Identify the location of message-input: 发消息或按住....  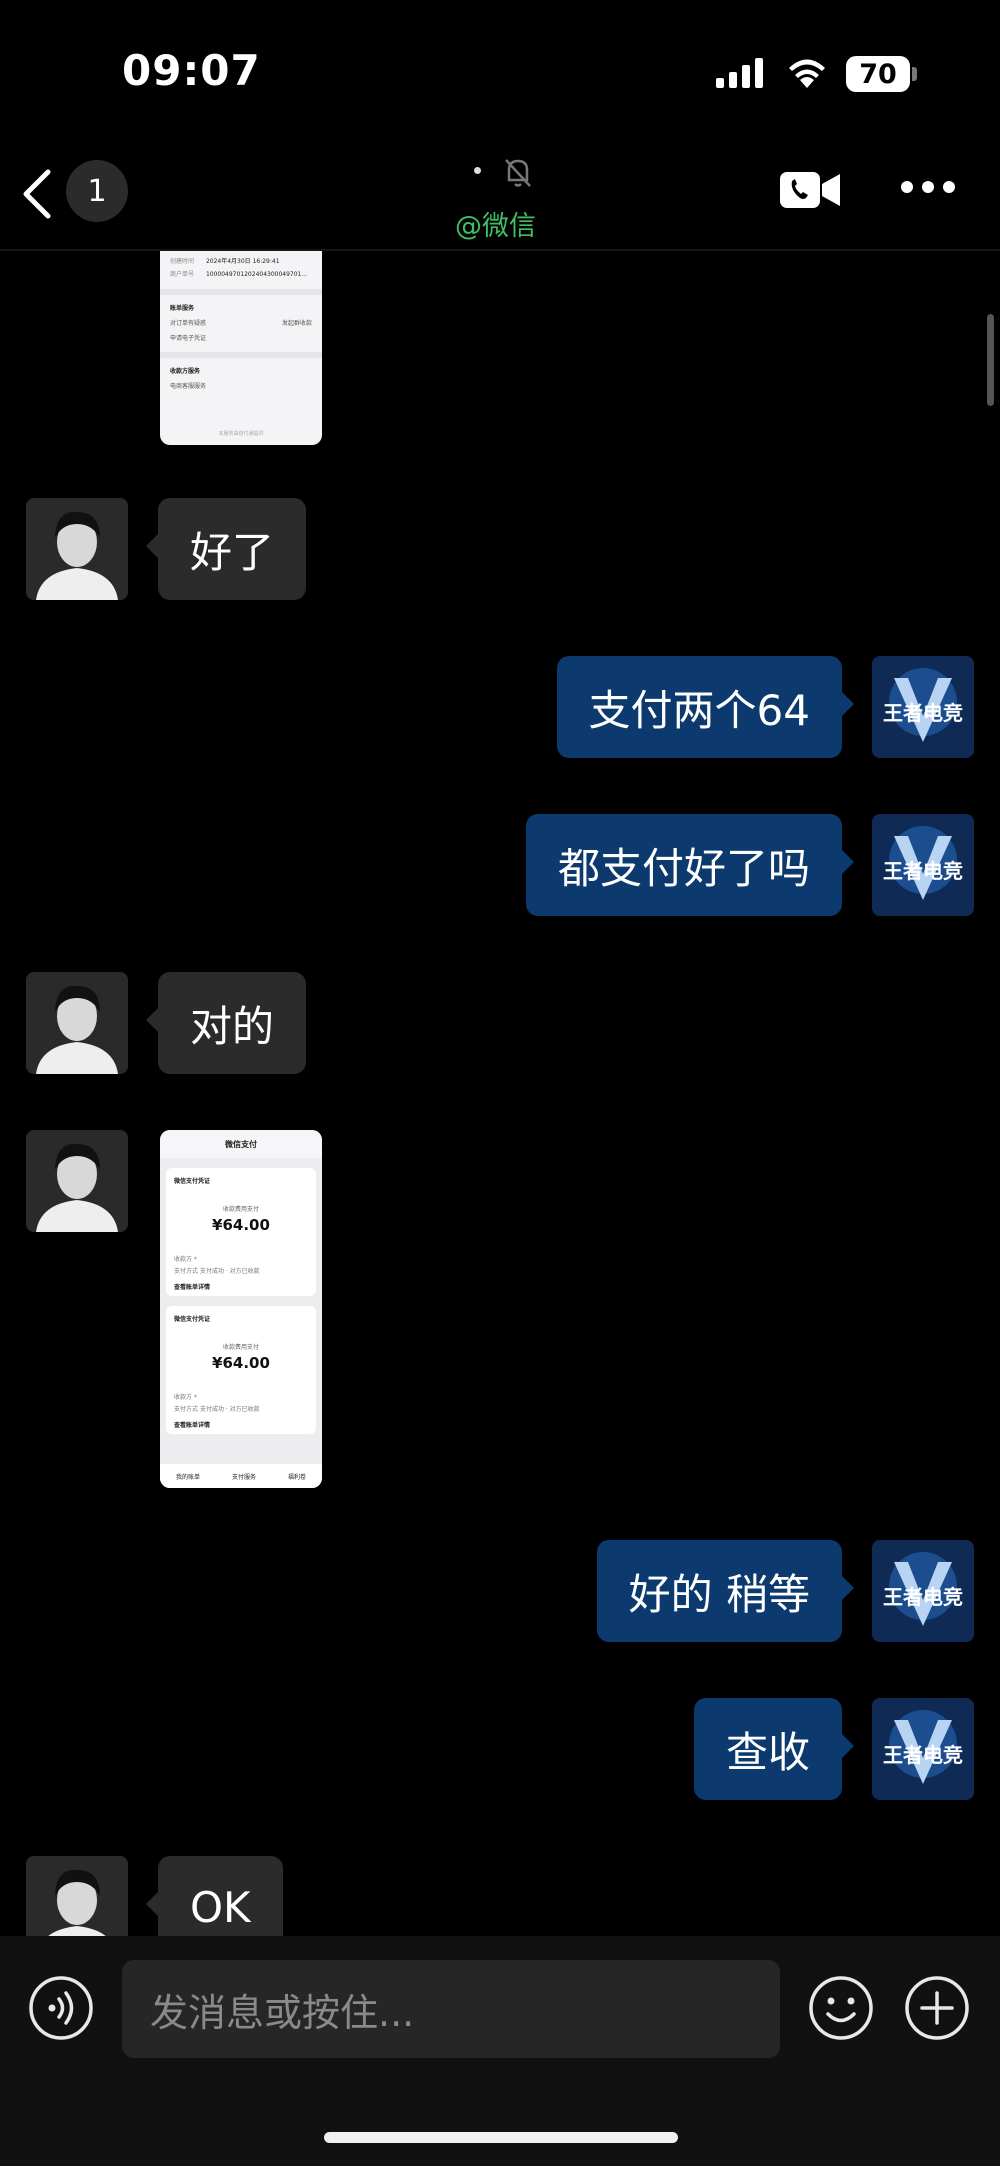
(451, 2009).